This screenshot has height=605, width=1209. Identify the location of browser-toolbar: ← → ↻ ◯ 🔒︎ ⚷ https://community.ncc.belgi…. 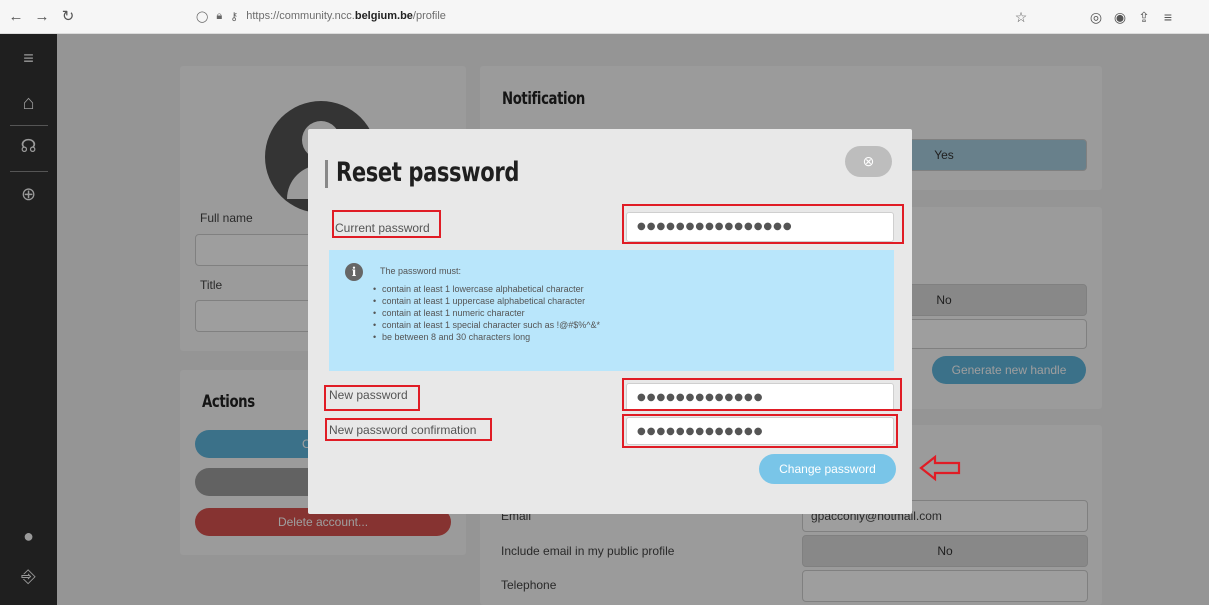
(604, 17).